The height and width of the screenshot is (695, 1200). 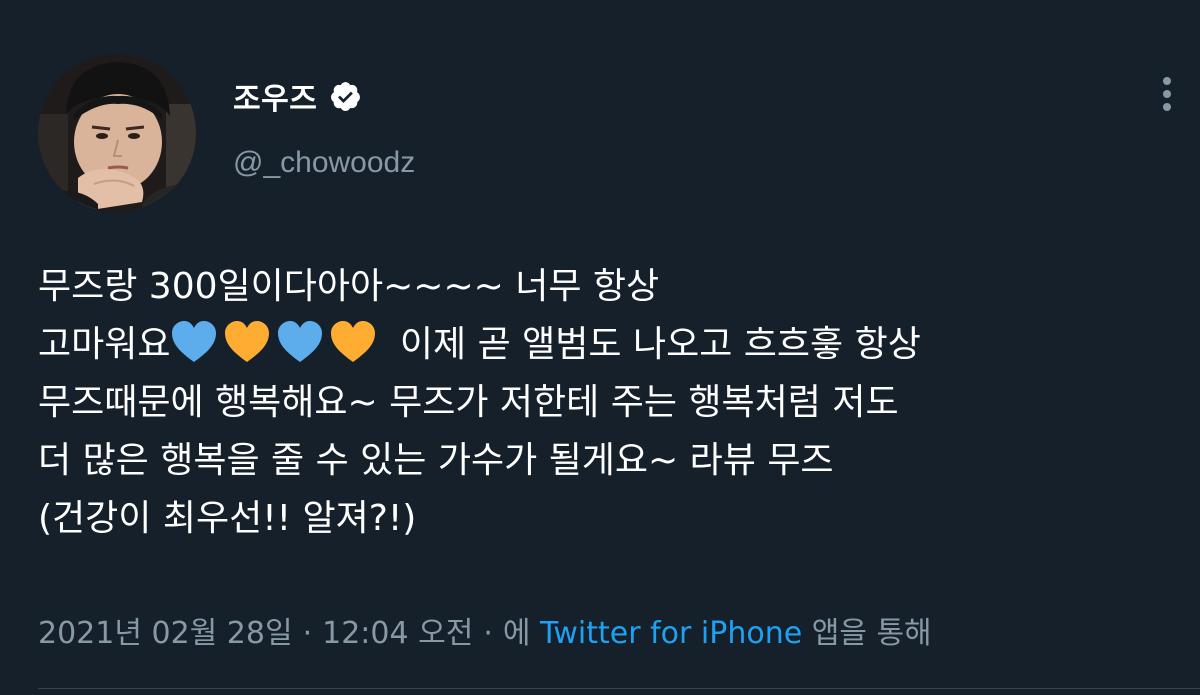 I want to click on author-handle: @_chowoodz, so click(x=324, y=163).